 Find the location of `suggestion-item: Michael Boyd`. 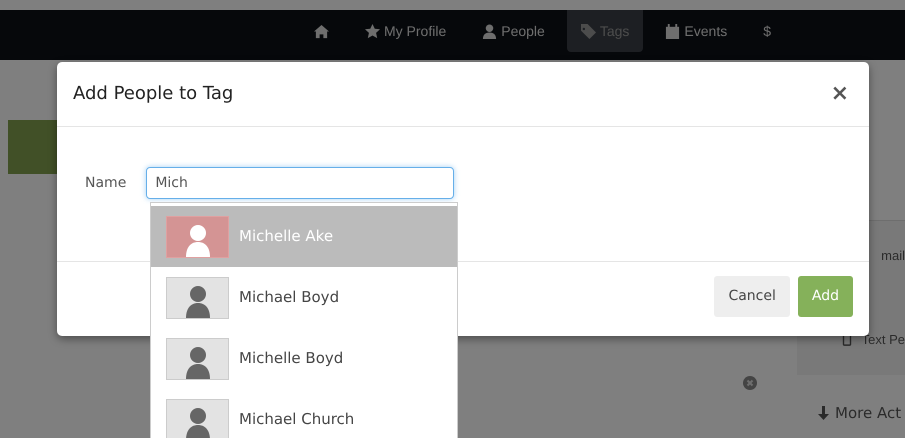

suggestion-item: Michael Boyd is located at coordinates (304, 297).